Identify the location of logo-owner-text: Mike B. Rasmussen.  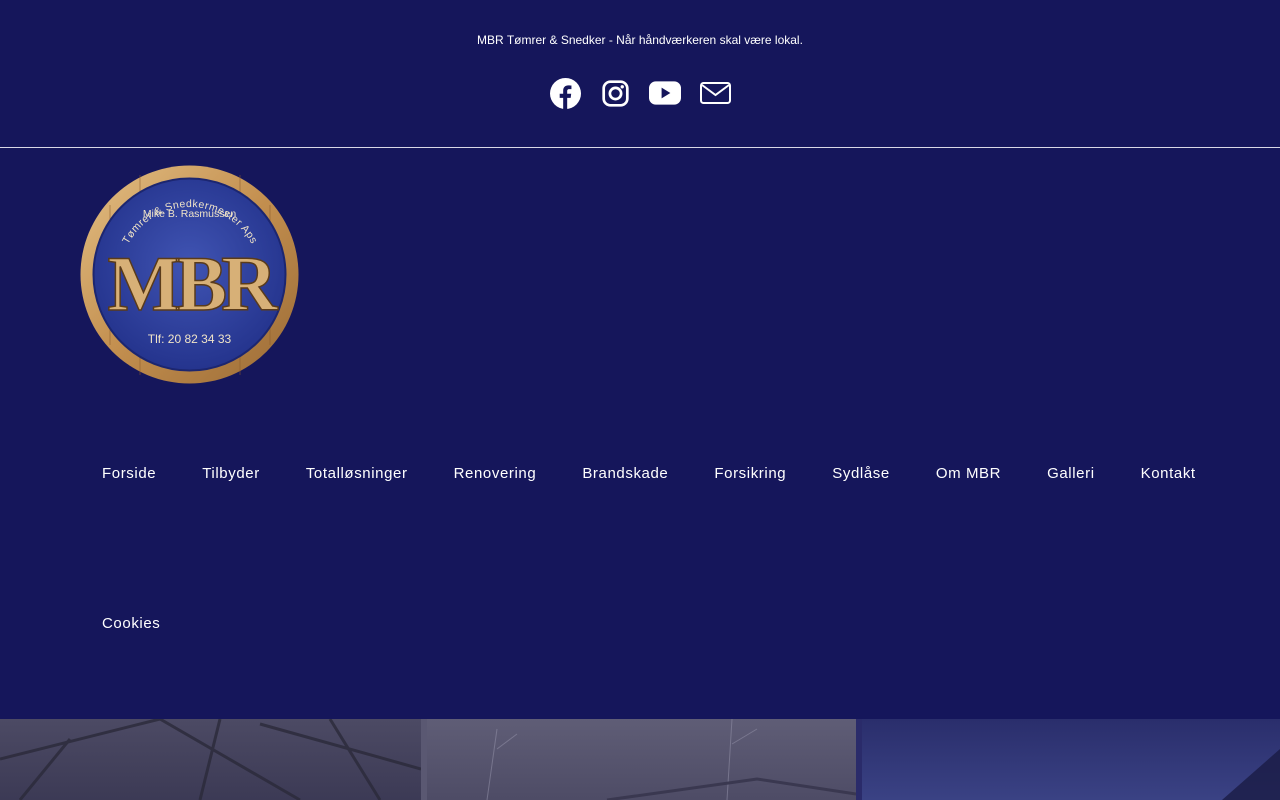
(190, 214).